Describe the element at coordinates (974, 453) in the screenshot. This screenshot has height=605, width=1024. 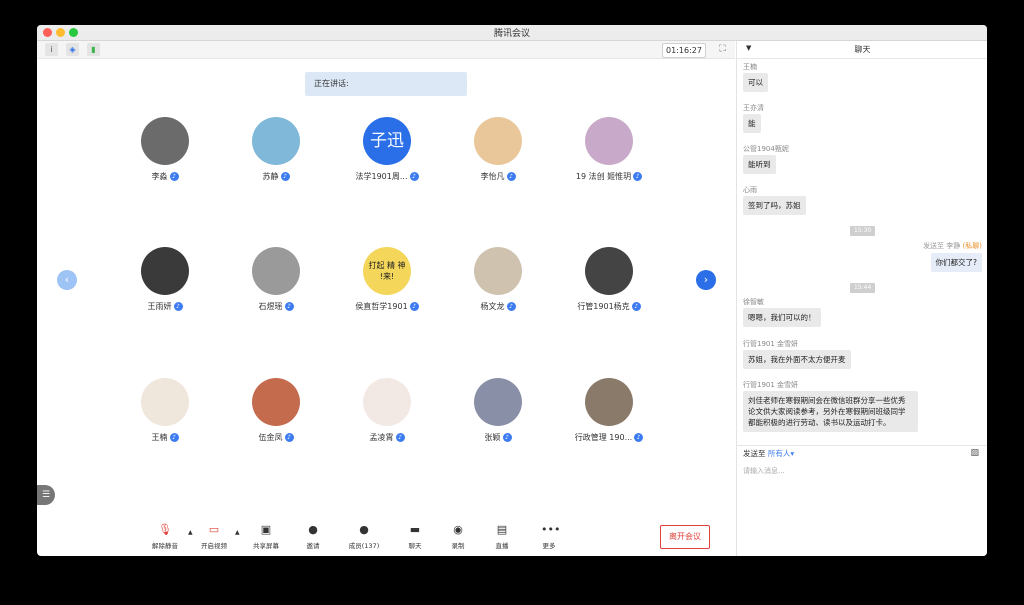
I see `image-icon: ▨` at that location.